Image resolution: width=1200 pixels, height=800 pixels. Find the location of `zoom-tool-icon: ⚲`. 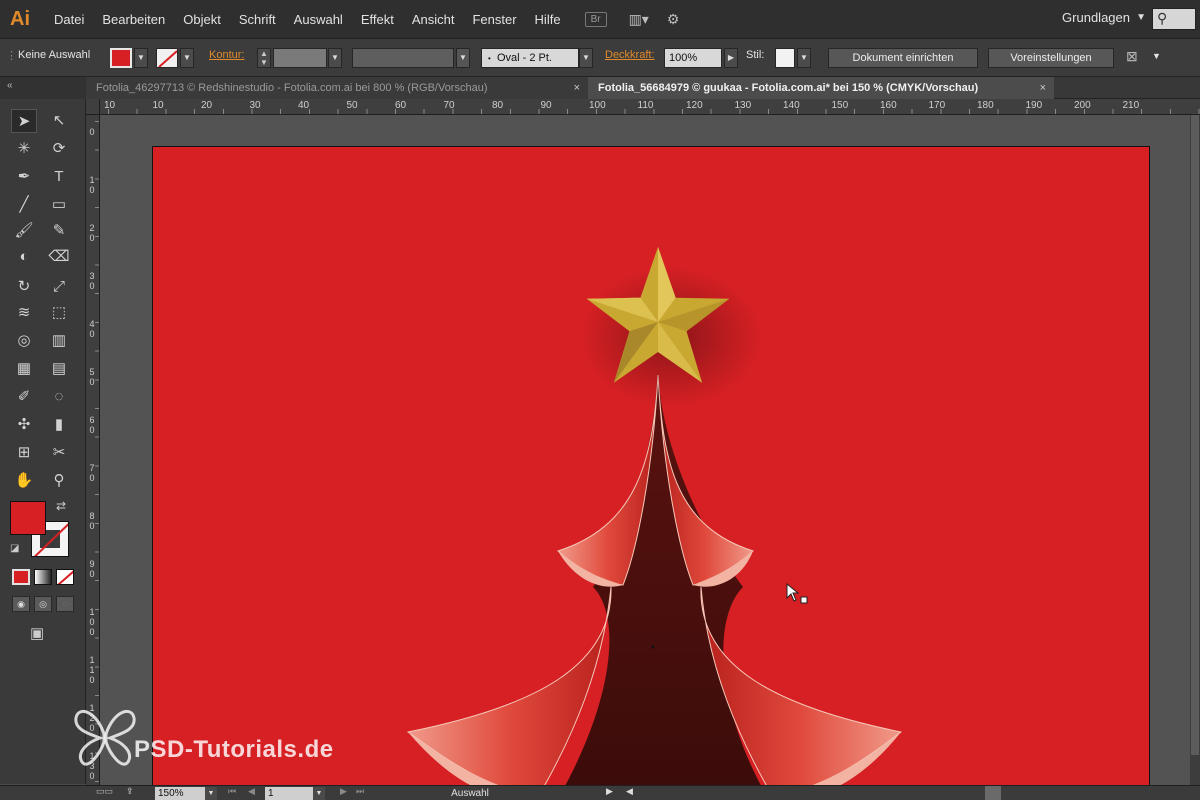

zoom-tool-icon: ⚲ is located at coordinates (59, 481).